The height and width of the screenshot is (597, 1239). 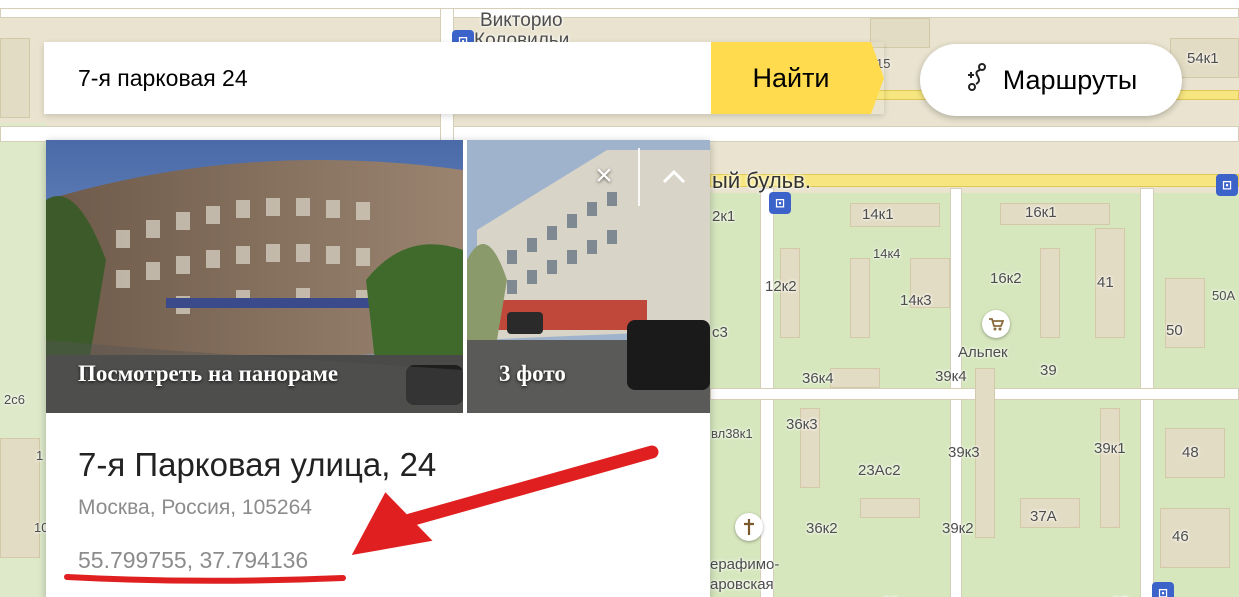 What do you see at coordinates (1224, 295) in the screenshot?
I see `map-building-label: 50А` at bounding box center [1224, 295].